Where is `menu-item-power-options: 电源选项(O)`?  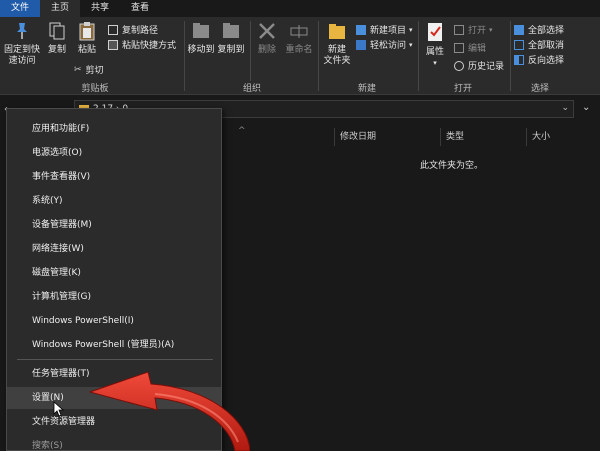 menu-item-power-options: 电源选项(O) is located at coordinates (114, 153).